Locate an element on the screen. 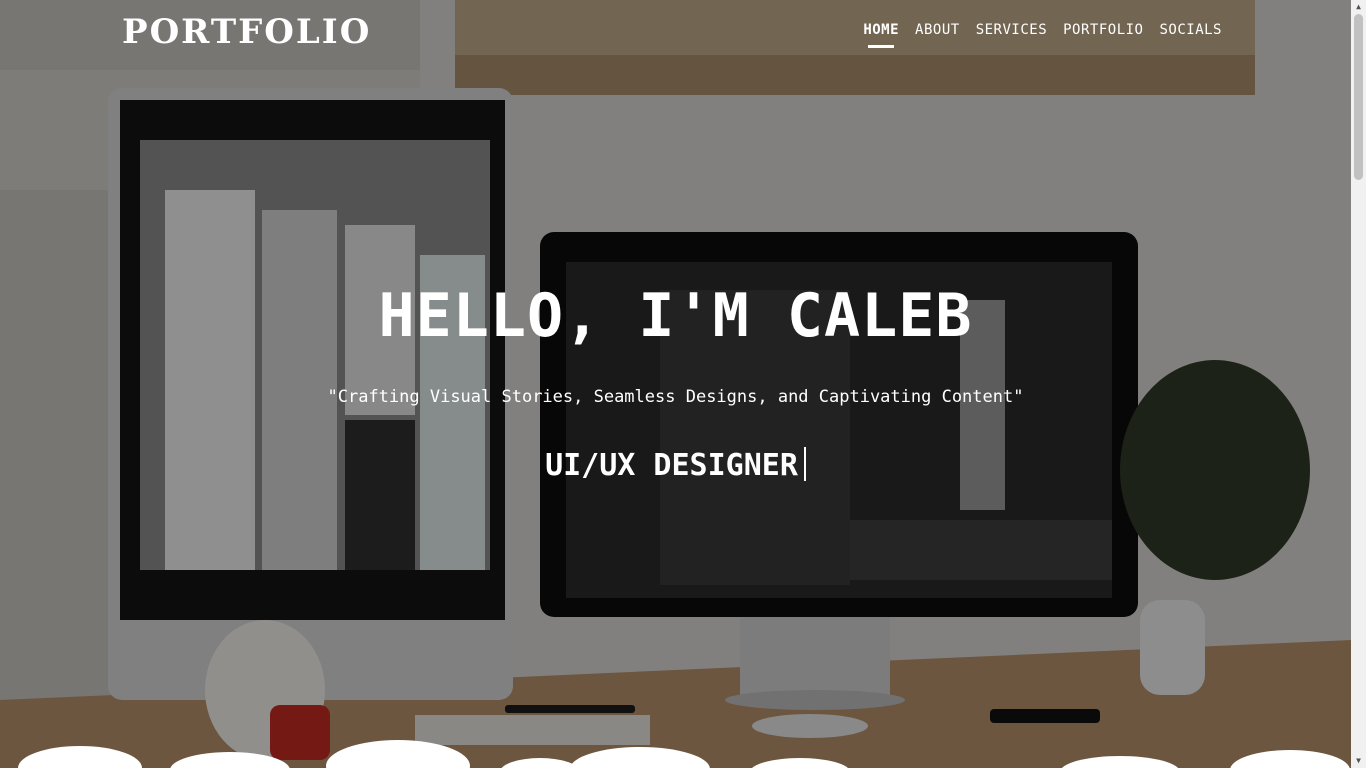  hero-role-line: UI/UX DESIGNER is located at coordinates (675, 466).